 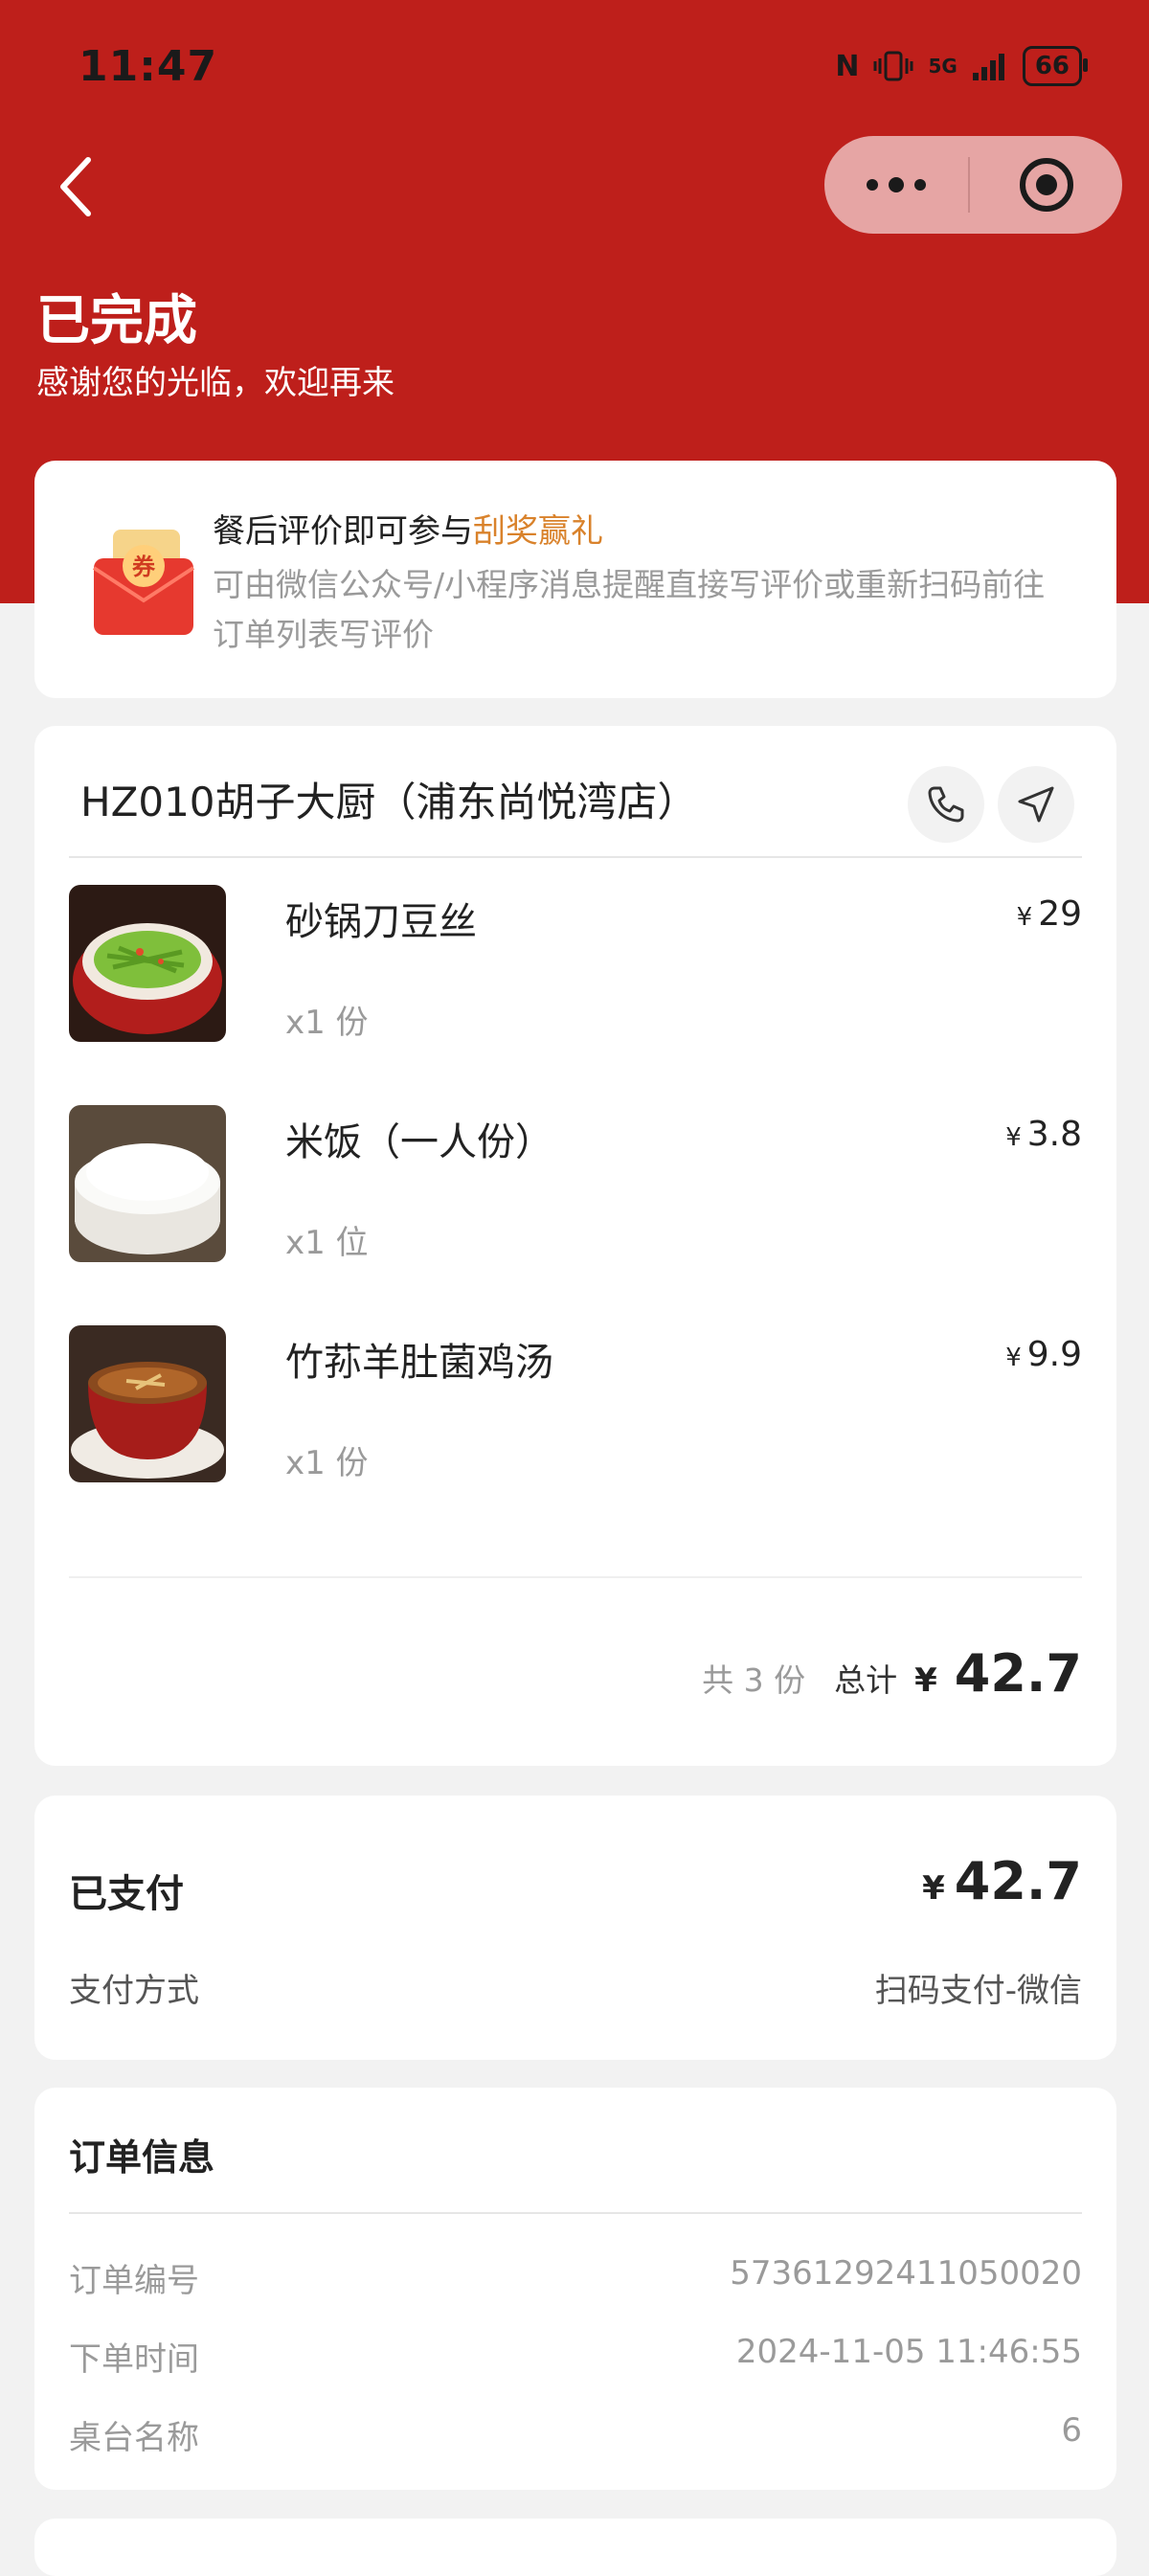 What do you see at coordinates (147, 1183) in the screenshot?
I see `dish-image-rice` at bounding box center [147, 1183].